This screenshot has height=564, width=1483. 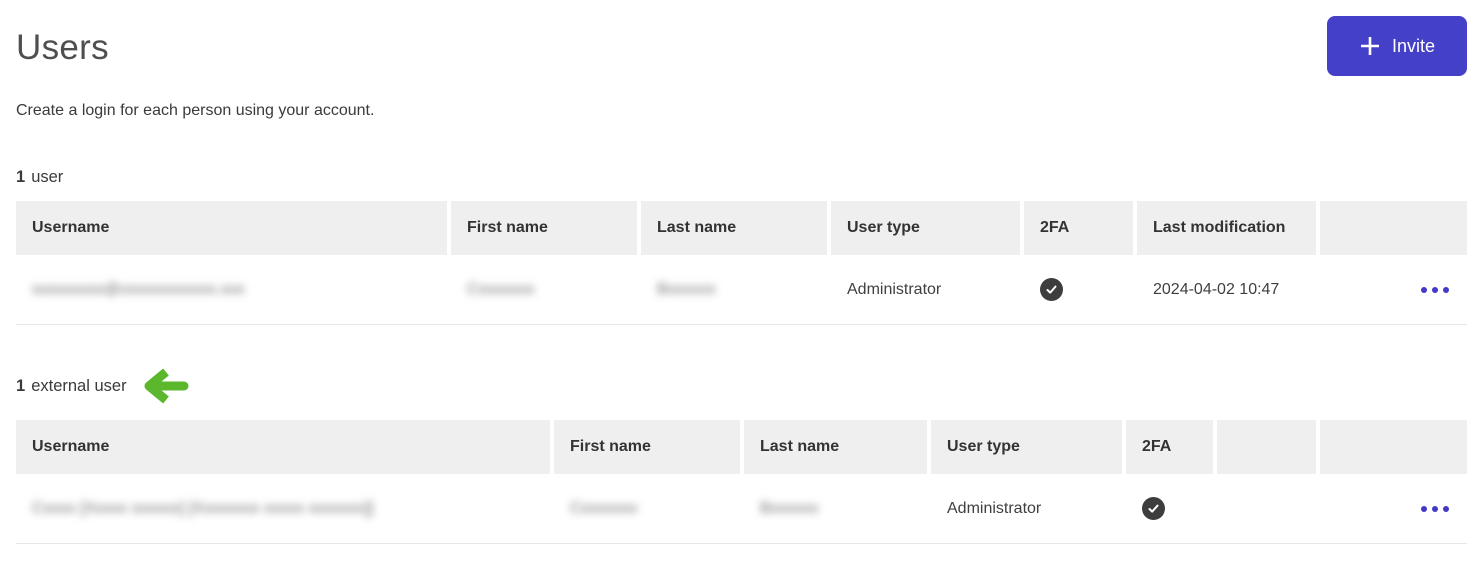 I want to click on user-count: 1, so click(x=21, y=177).